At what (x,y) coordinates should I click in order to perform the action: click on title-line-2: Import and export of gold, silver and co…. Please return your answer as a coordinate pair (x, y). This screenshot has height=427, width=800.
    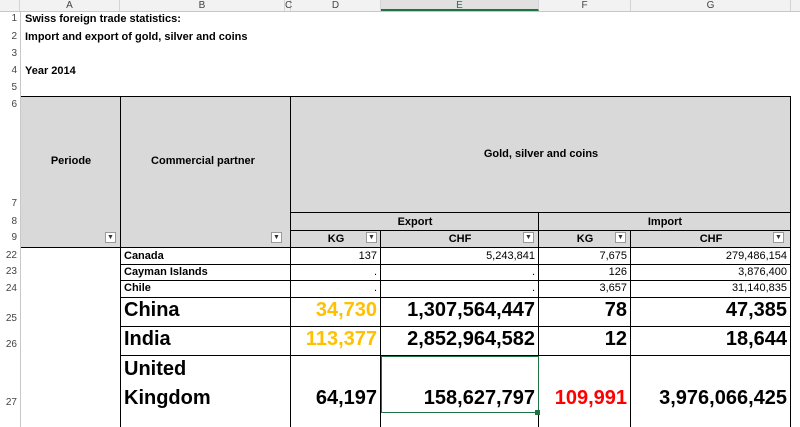
    Looking at the image, I should click on (136, 37).